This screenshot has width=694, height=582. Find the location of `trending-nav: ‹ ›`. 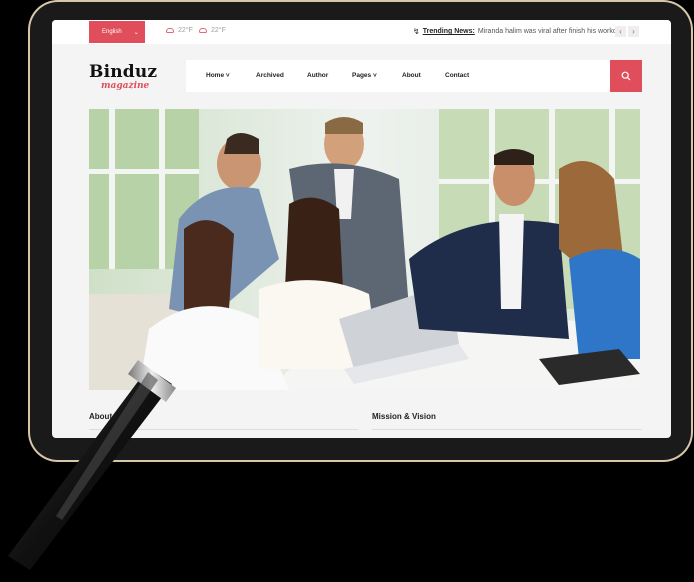

trending-nav: ‹ › is located at coordinates (627, 31).